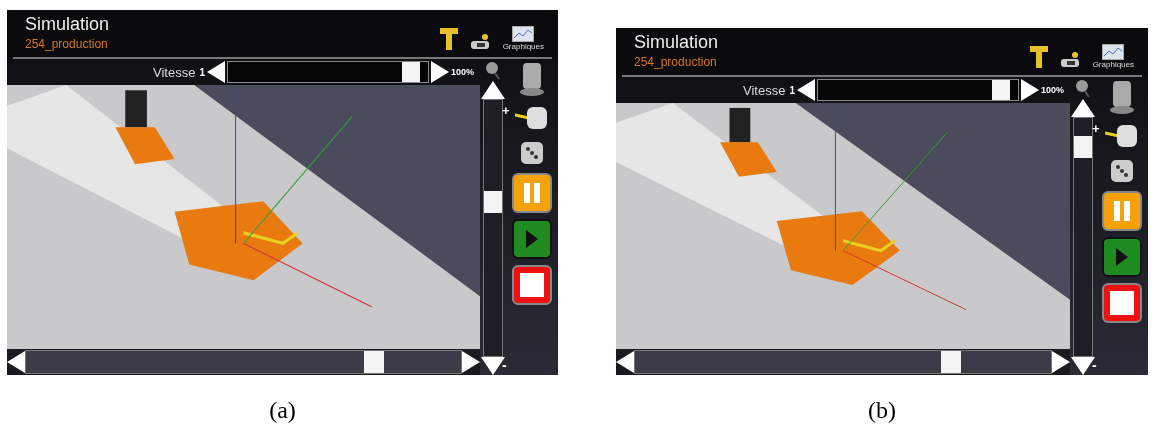 Image resolution: width=1157 pixels, height=432 pixels. I want to click on figure-caption: (b), so click(882, 410).